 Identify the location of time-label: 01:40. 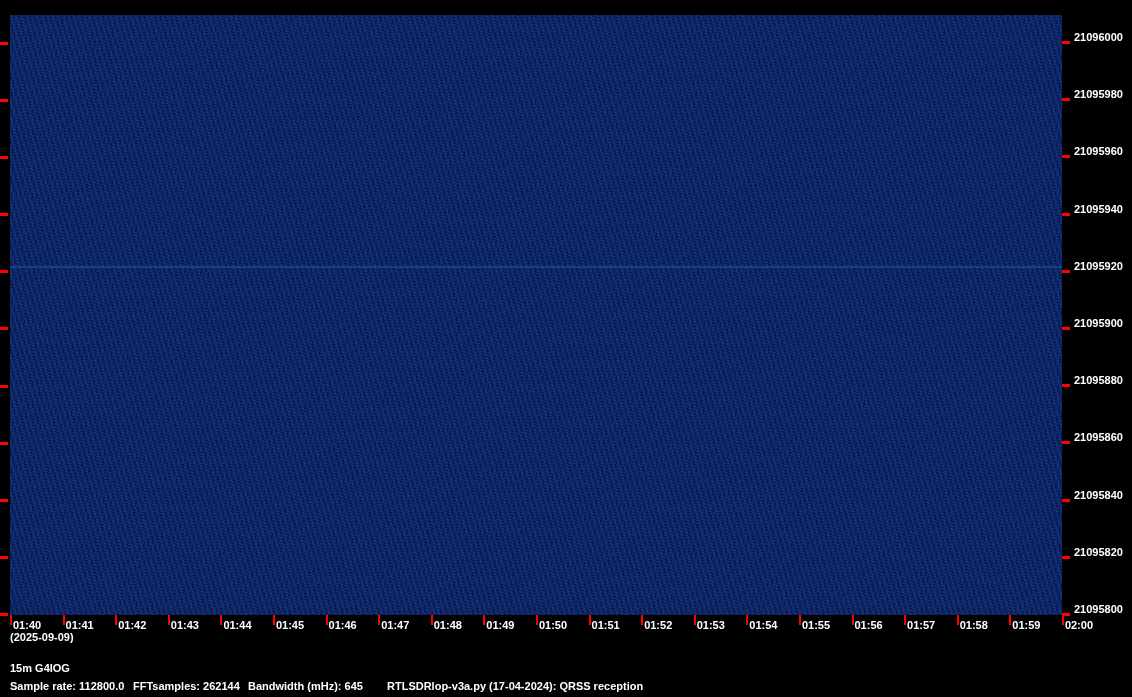
(27, 625).